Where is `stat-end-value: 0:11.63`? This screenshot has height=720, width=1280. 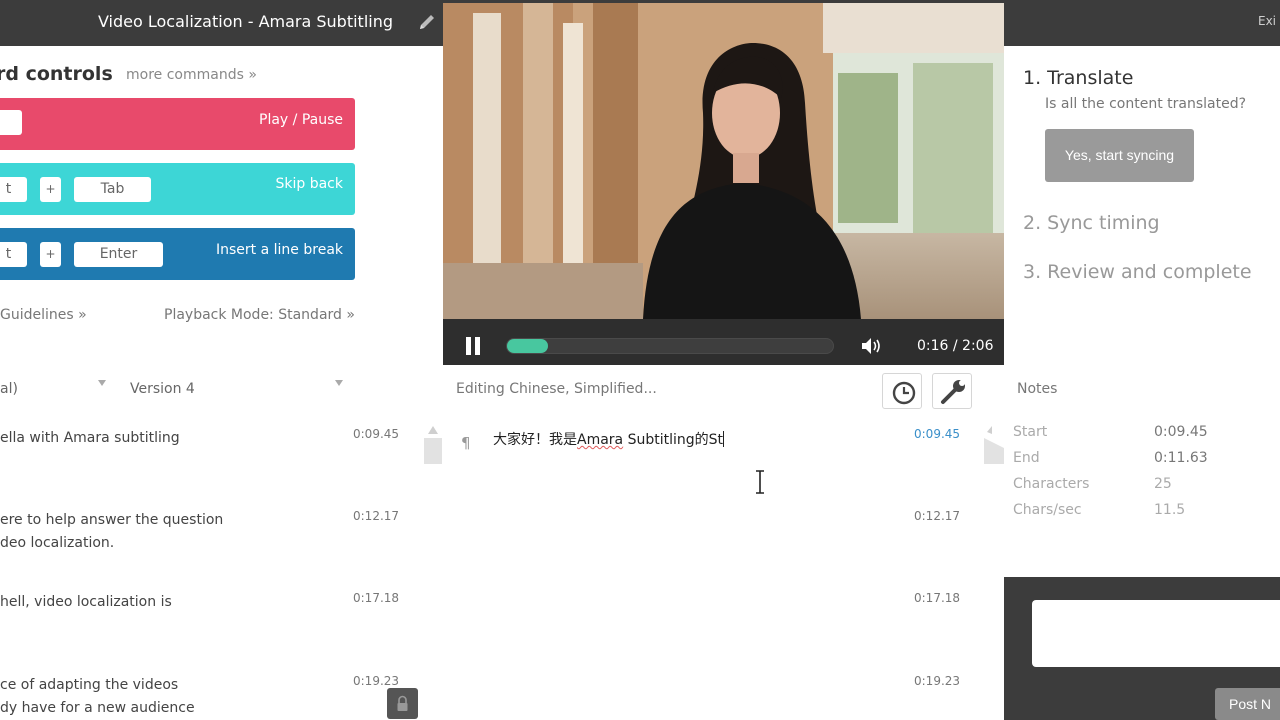 stat-end-value: 0:11.63 is located at coordinates (1181, 458).